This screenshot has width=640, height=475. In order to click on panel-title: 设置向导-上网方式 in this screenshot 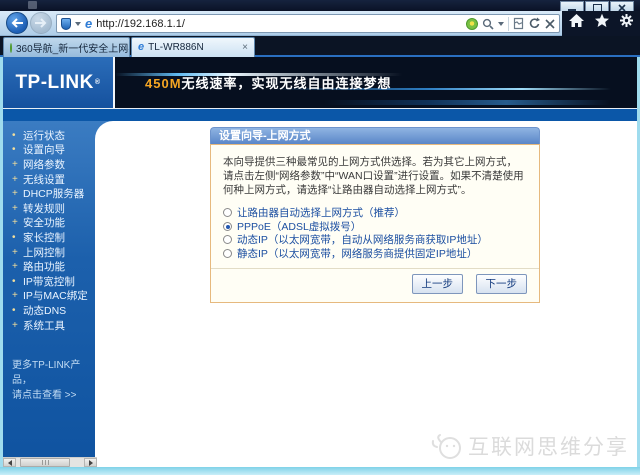, I will do `click(375, 135)`.